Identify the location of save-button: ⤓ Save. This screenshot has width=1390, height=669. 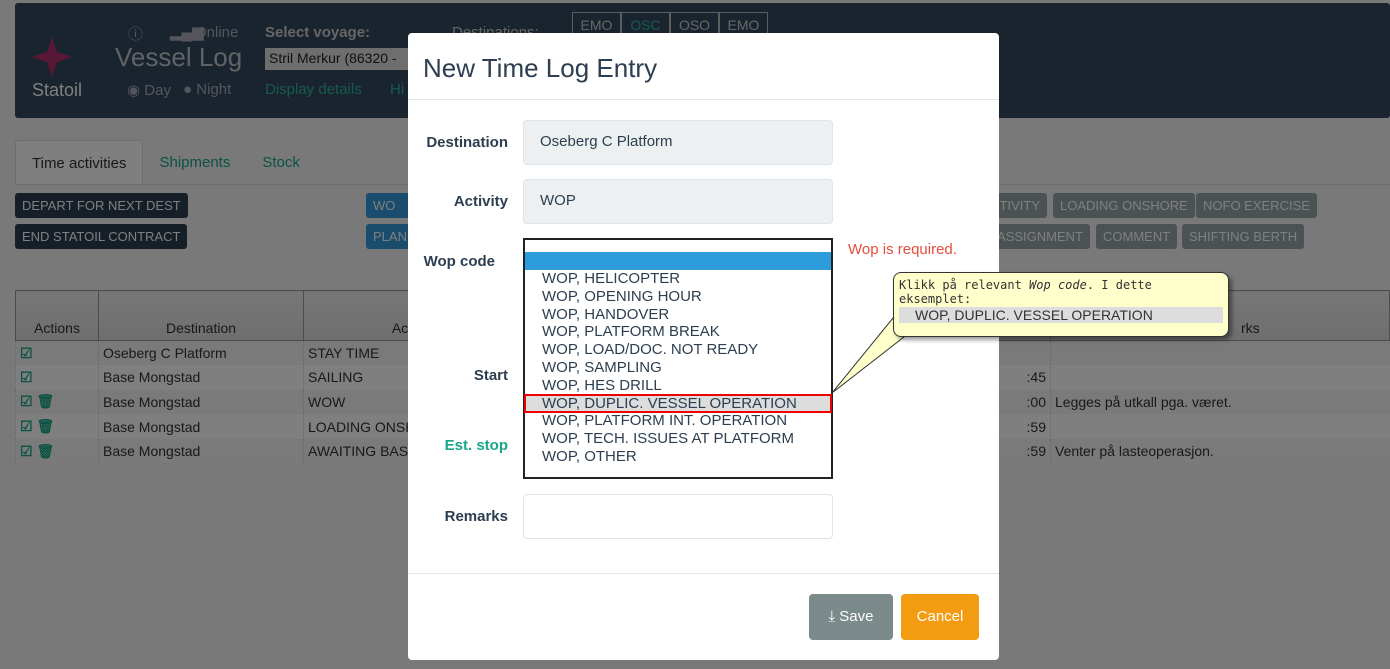
(851, 617).